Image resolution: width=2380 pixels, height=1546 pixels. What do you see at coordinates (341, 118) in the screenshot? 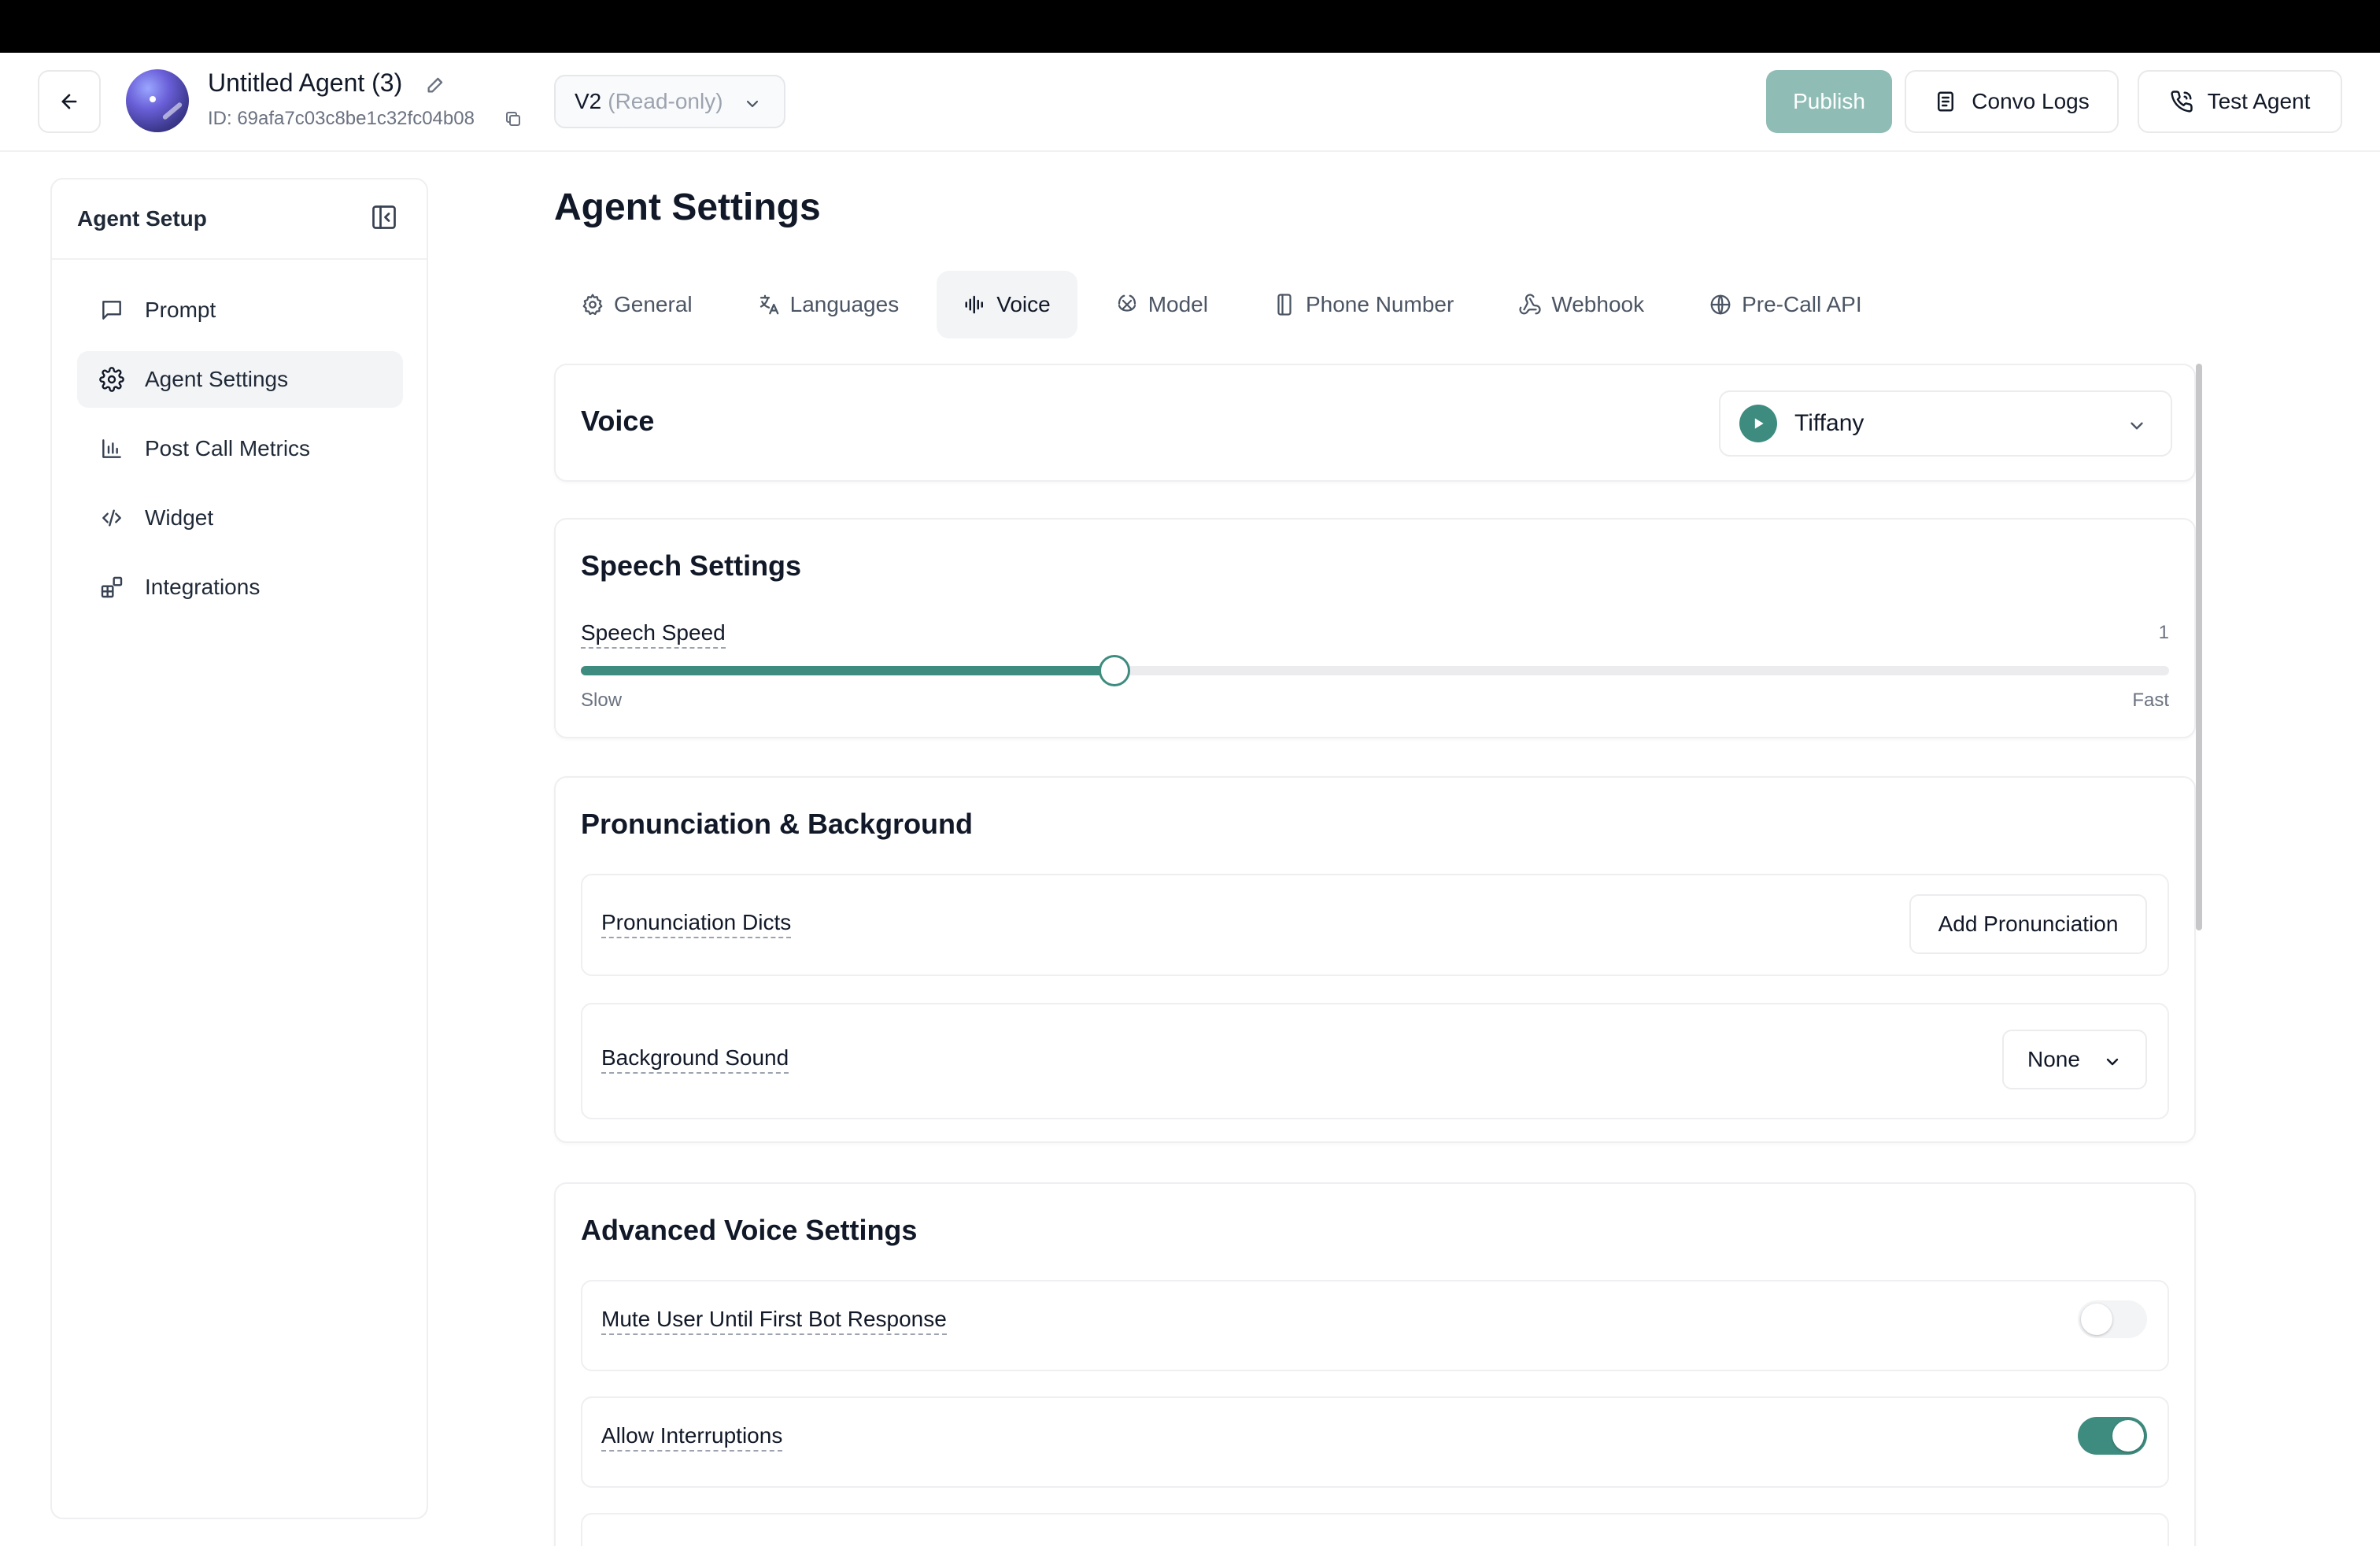
I see `agent-id: ID: 69afa7c03c8be1c32fc04b08` at bounding box center [341, 118].